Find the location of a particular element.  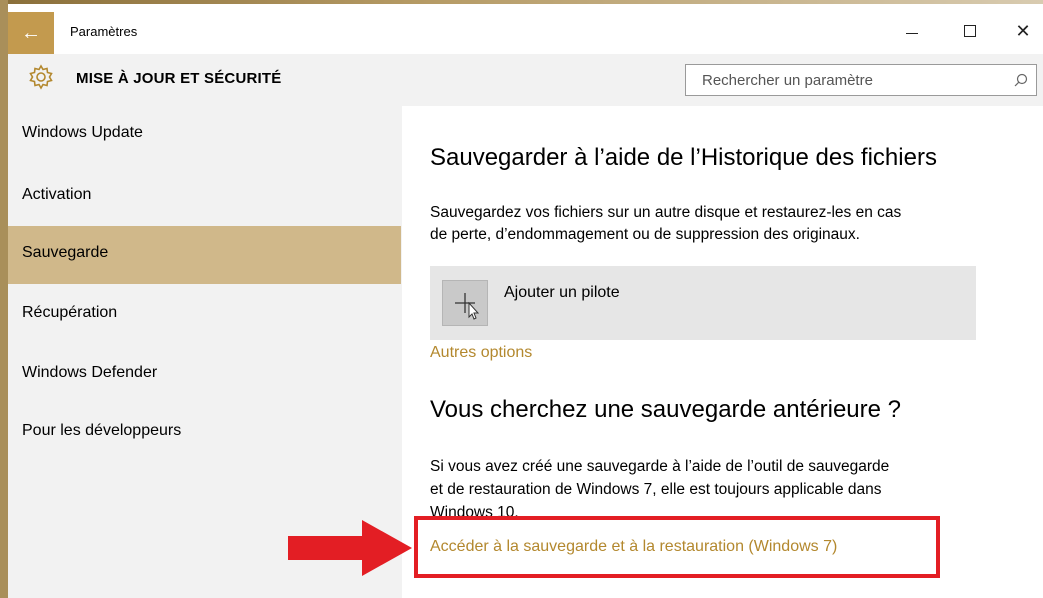

sidebar-item-label: Pour les développeurs is located at coordinates (102, 430).